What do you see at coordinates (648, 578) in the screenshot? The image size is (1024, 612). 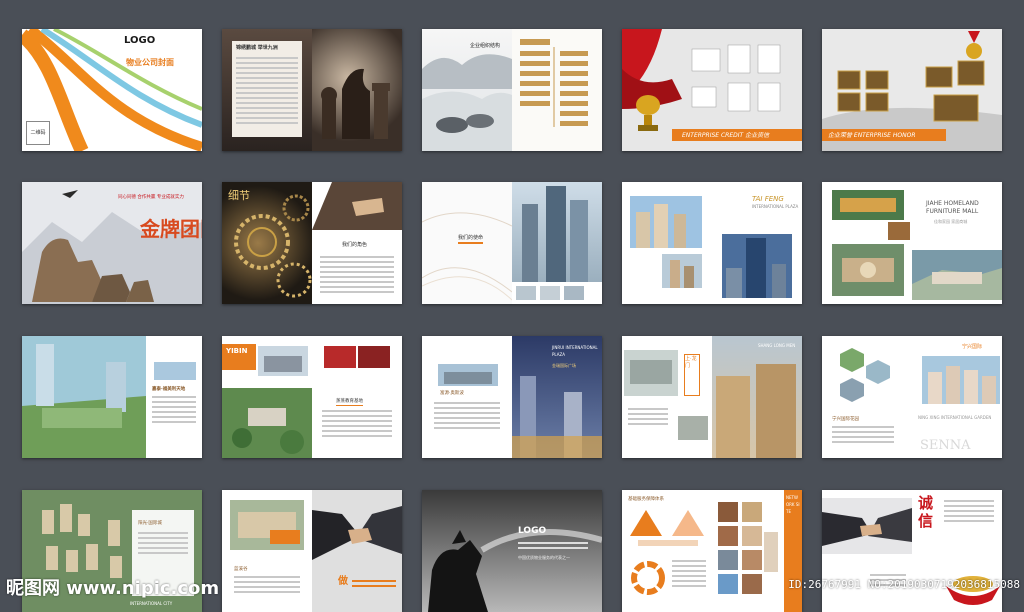 I see `service-ring-chart` at bounding box center [648, 578].